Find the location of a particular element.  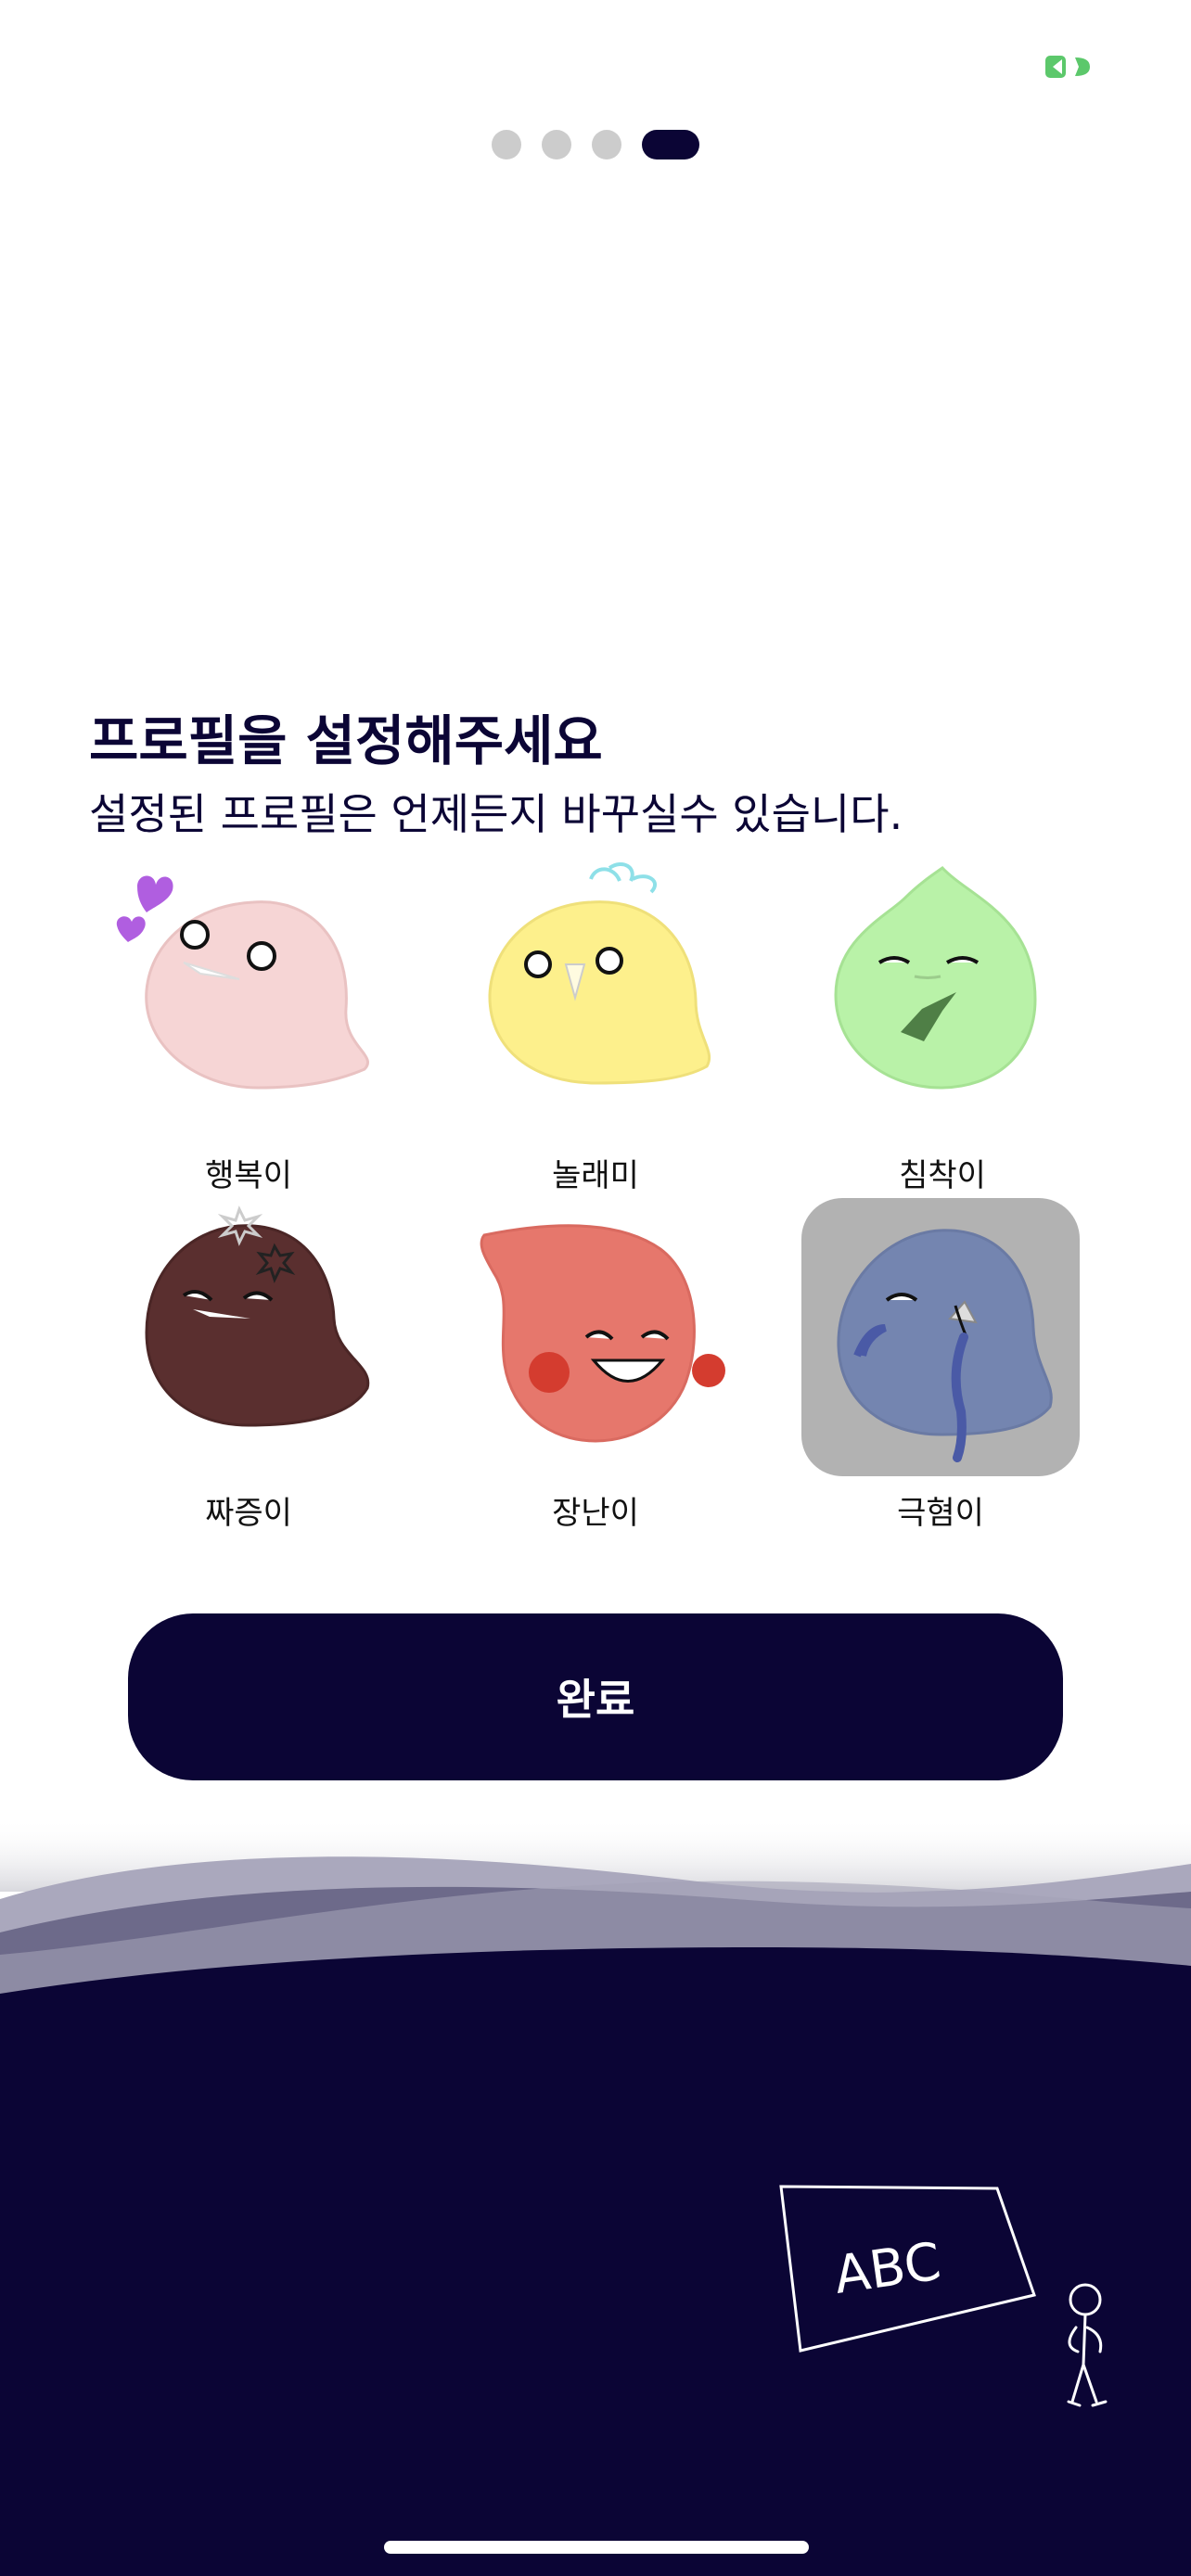

profile-option-annoyed: 짜증이 is located at coordinates (248, 1393).